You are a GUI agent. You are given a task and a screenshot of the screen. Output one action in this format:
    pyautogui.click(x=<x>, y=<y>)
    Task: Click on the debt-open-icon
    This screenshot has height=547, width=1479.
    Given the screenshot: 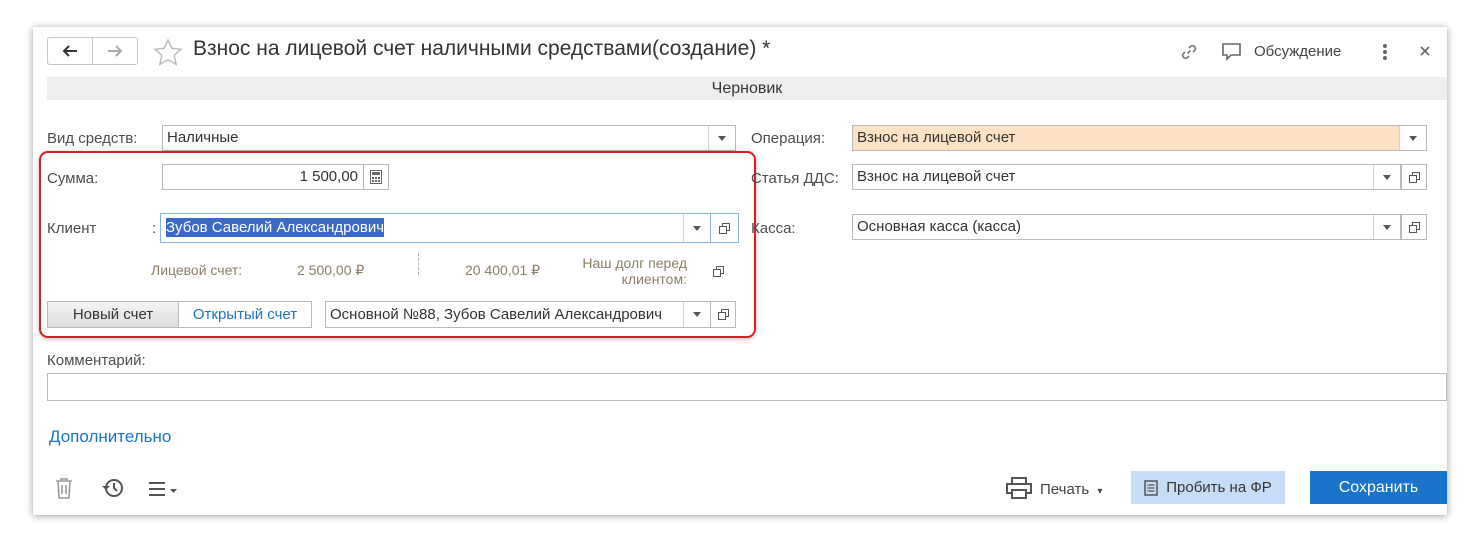 What is the action you would take?
    pyautogui.click(x=718, y=273)
    